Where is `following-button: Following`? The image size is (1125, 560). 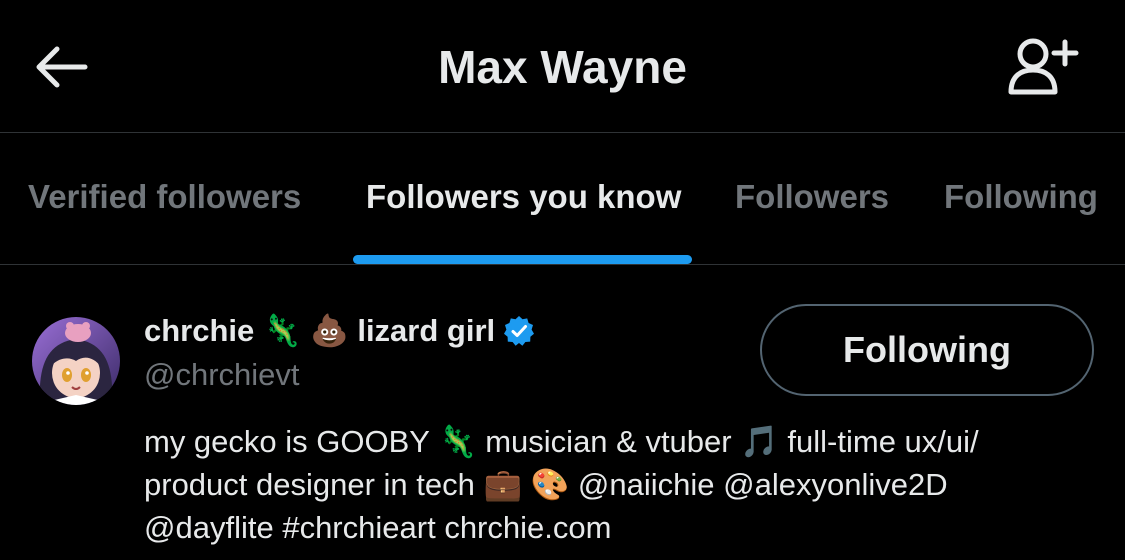 following-button: Following is located at coordinates (927, 350).